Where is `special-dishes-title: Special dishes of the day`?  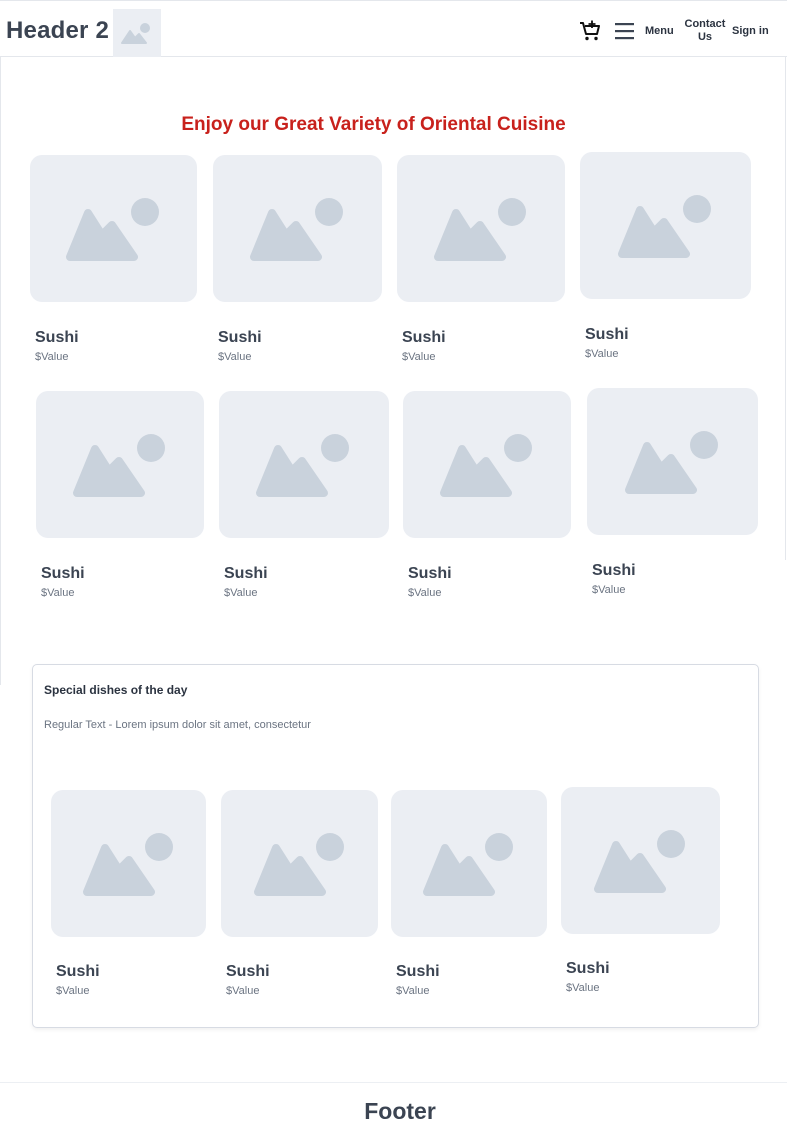 special-dishes-title: Special dishes of the day is located at coordinates (116, 690).